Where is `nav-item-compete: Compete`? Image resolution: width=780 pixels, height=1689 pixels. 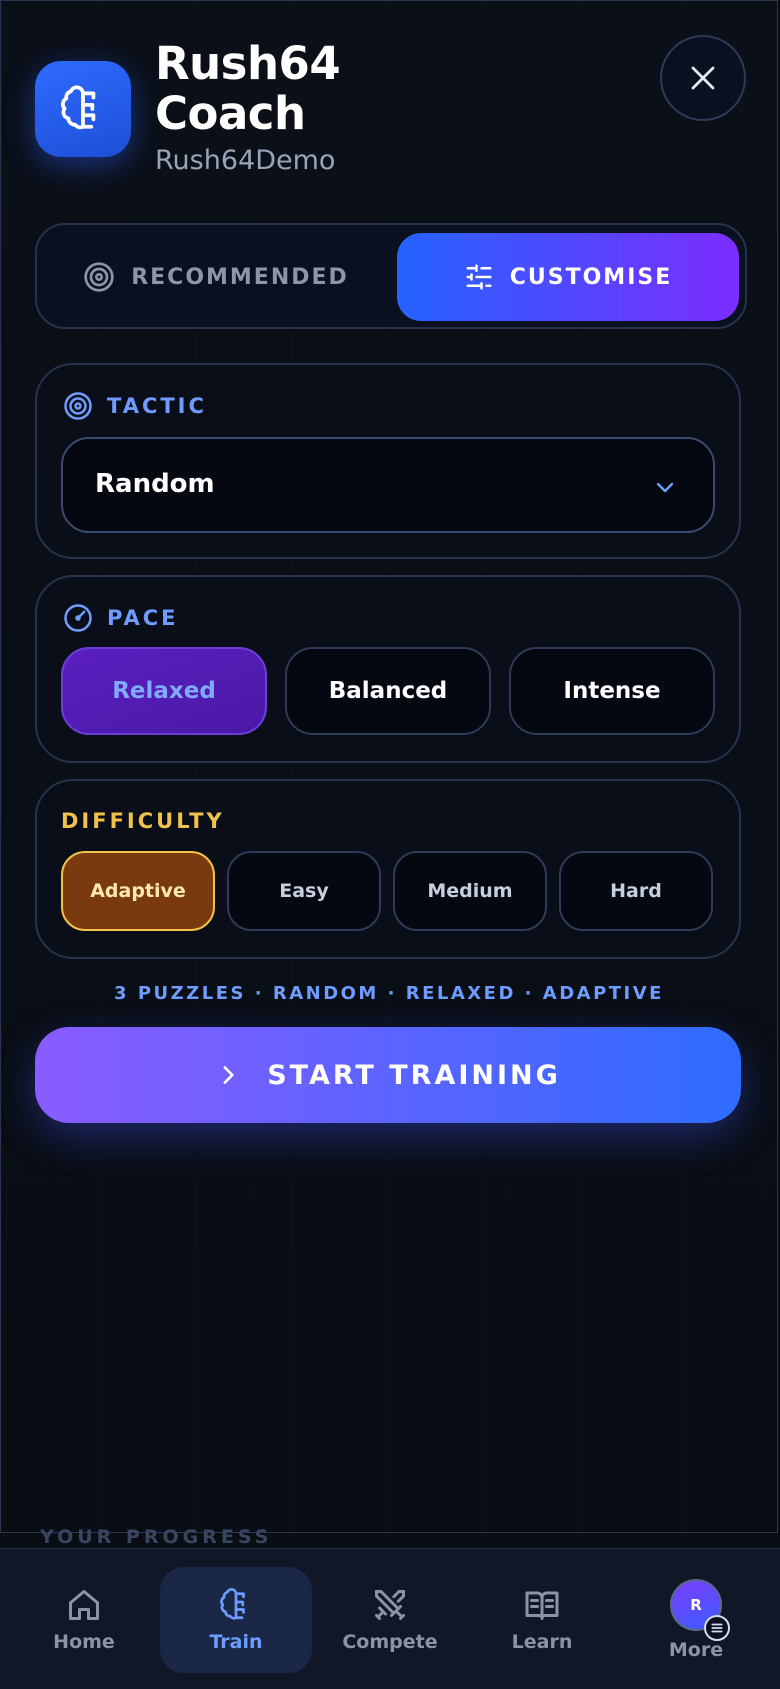 nav-item-compete: Compete is located at coordinates (390, 1620).